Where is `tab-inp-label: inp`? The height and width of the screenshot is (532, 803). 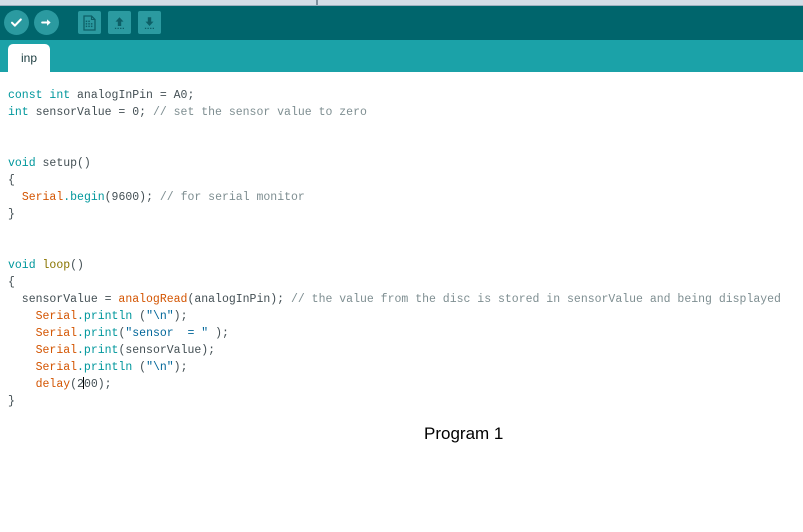 tab-inp-label: inp is located at coordinates (28, 58).